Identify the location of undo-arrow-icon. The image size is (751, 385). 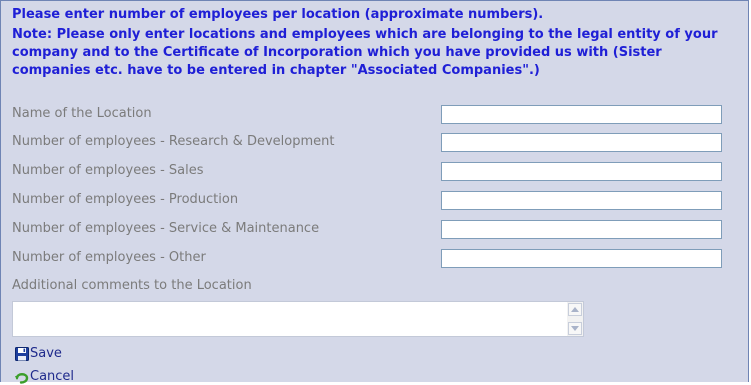
(22, 377).